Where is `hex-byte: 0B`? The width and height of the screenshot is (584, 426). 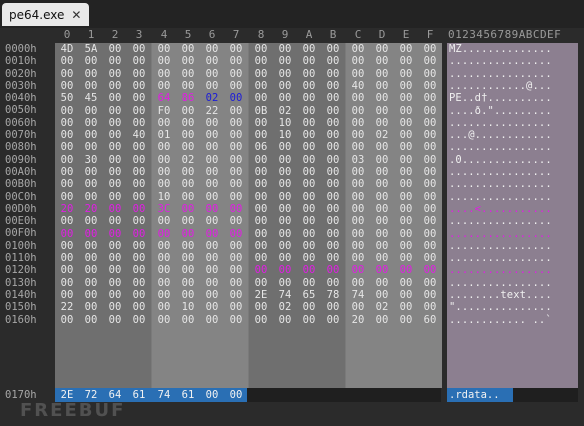 hex-byte: 0B is located at coordinates (261, 111).